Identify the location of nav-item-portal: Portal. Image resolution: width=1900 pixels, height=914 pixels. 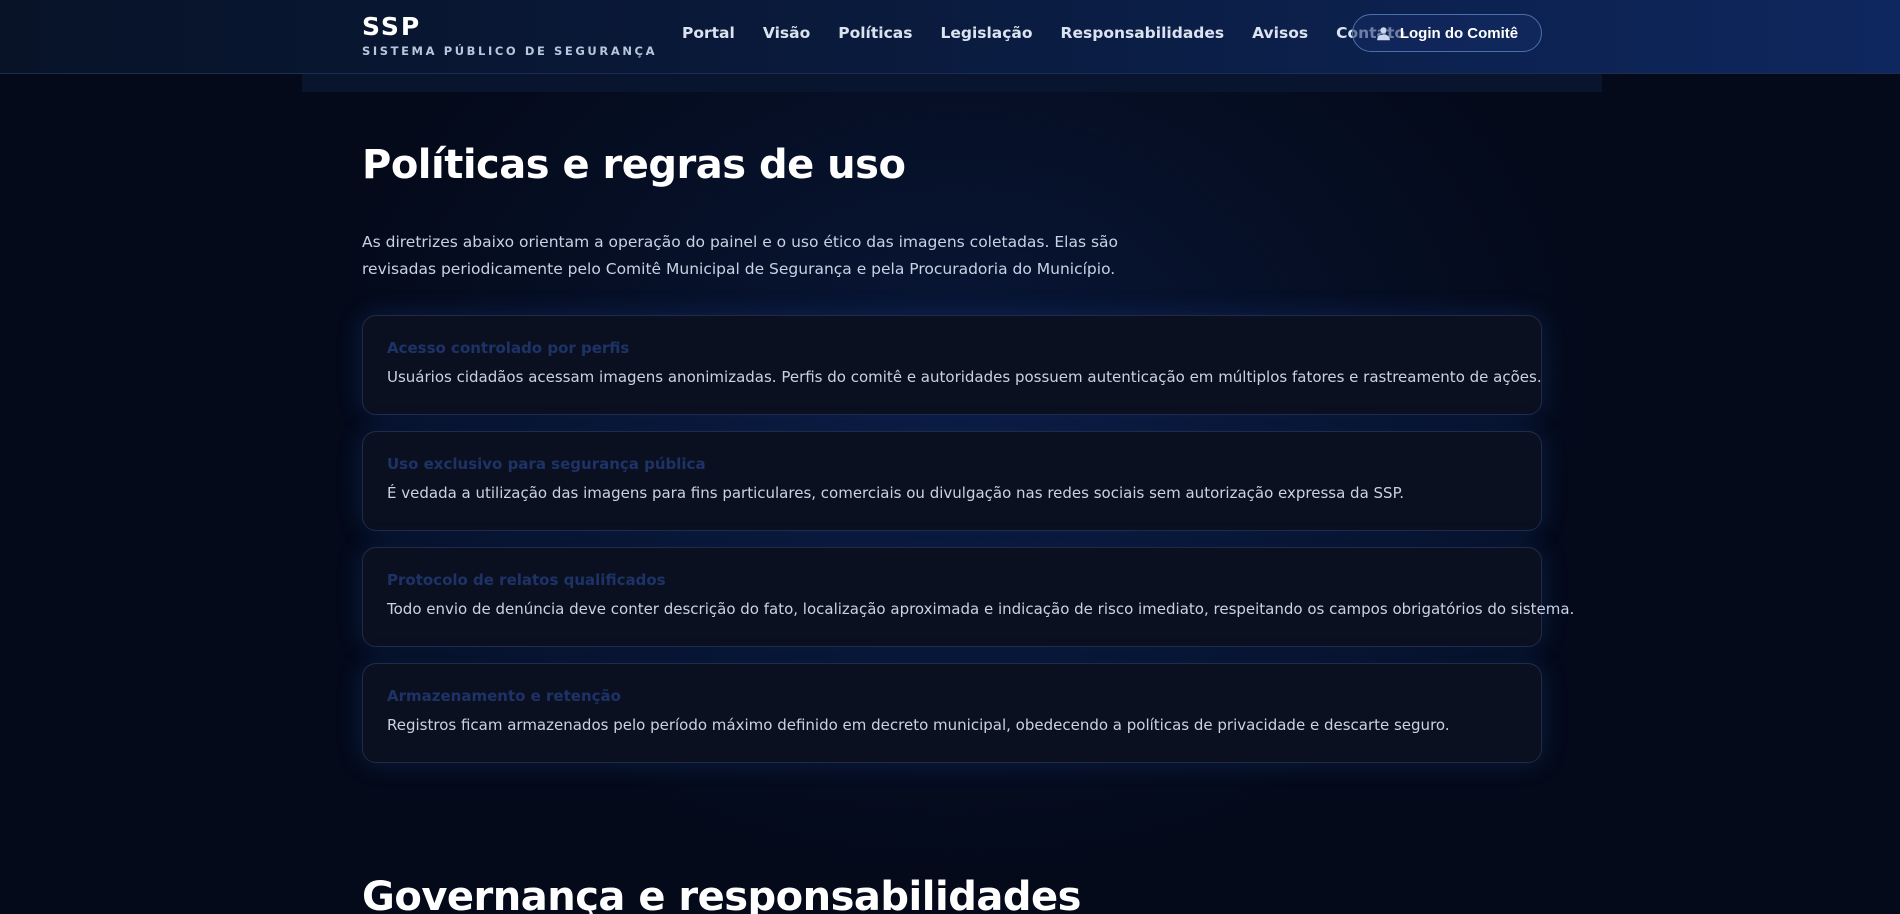
(708, 33).